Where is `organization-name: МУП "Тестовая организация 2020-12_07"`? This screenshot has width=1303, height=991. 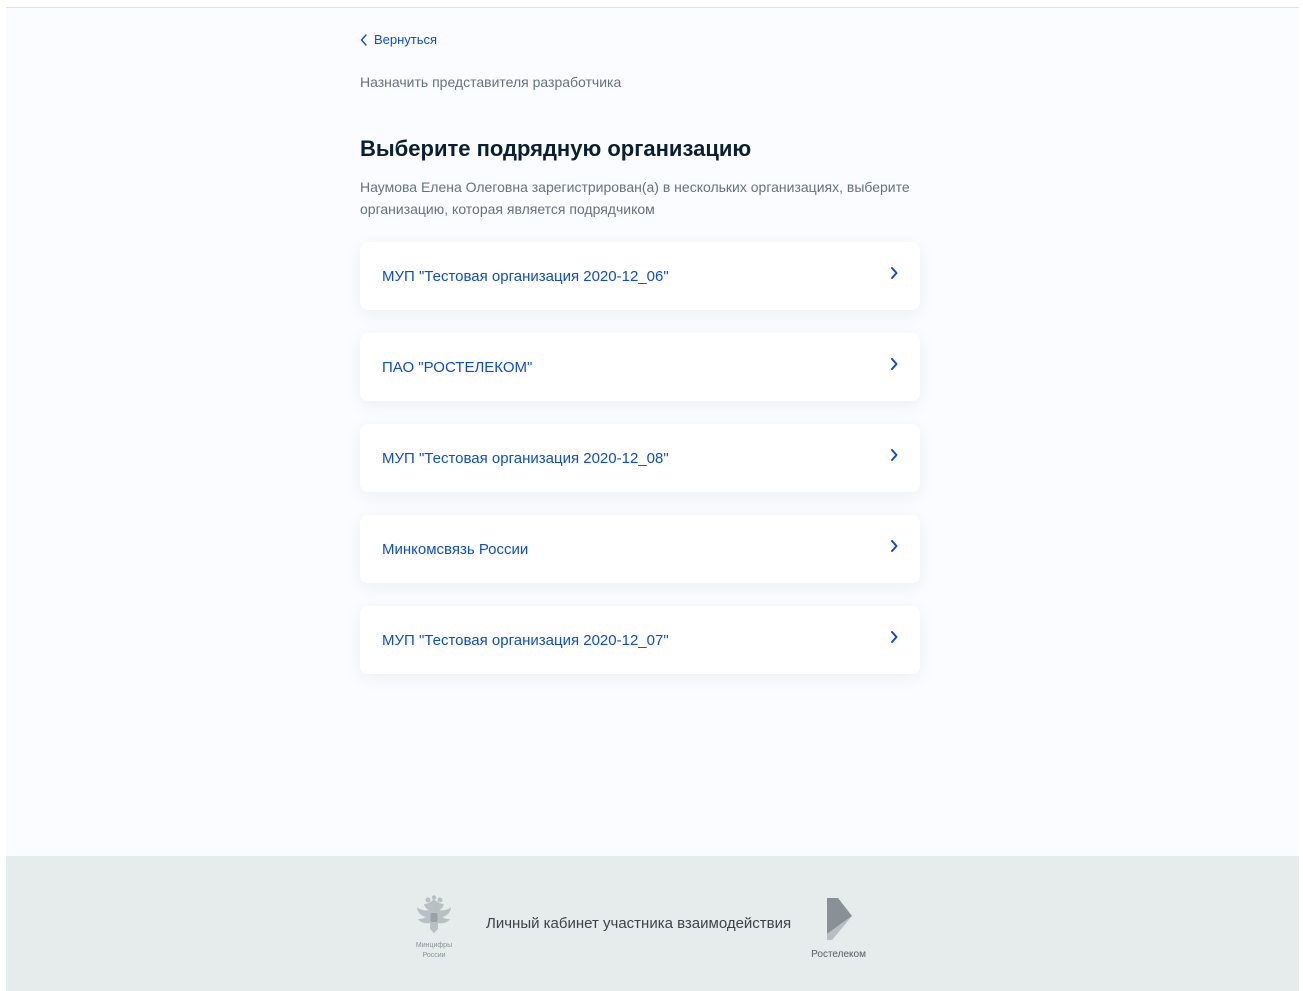 organization-name: МУП "Тестовая организация 2020-12_07" is located at coordinates (525, 640).